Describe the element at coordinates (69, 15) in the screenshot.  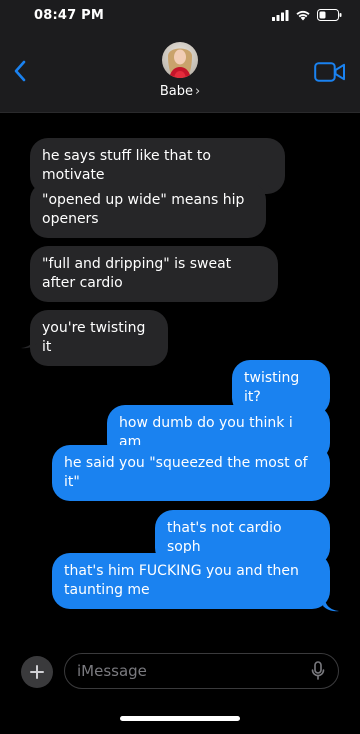
I see `status-time: 08:47 PM` at that location.